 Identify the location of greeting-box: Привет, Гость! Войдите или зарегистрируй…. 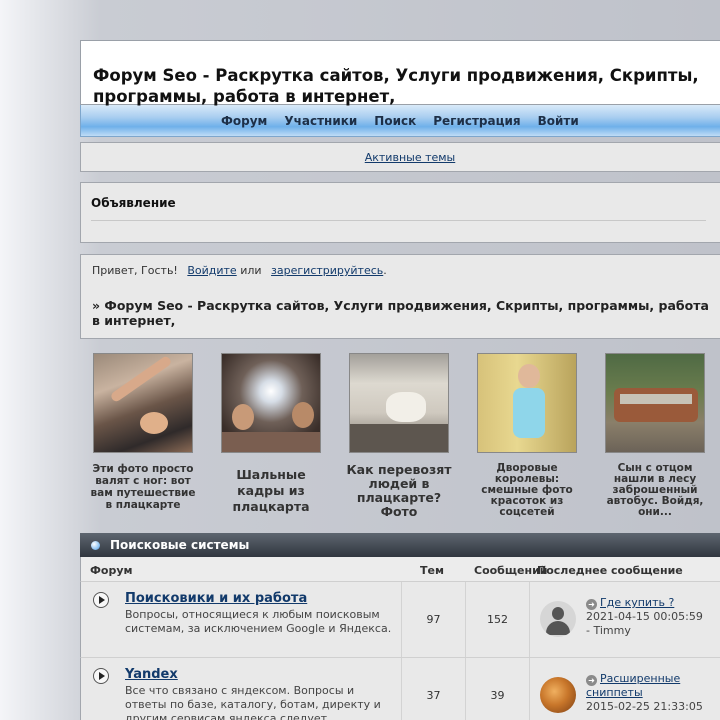
(400, 296).